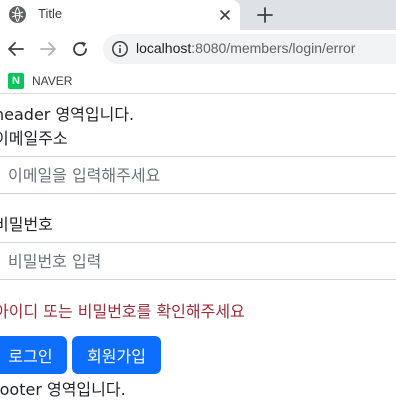 The image size is (396, 400). I want to click on forward-arrow-icon, so click(48, 49).